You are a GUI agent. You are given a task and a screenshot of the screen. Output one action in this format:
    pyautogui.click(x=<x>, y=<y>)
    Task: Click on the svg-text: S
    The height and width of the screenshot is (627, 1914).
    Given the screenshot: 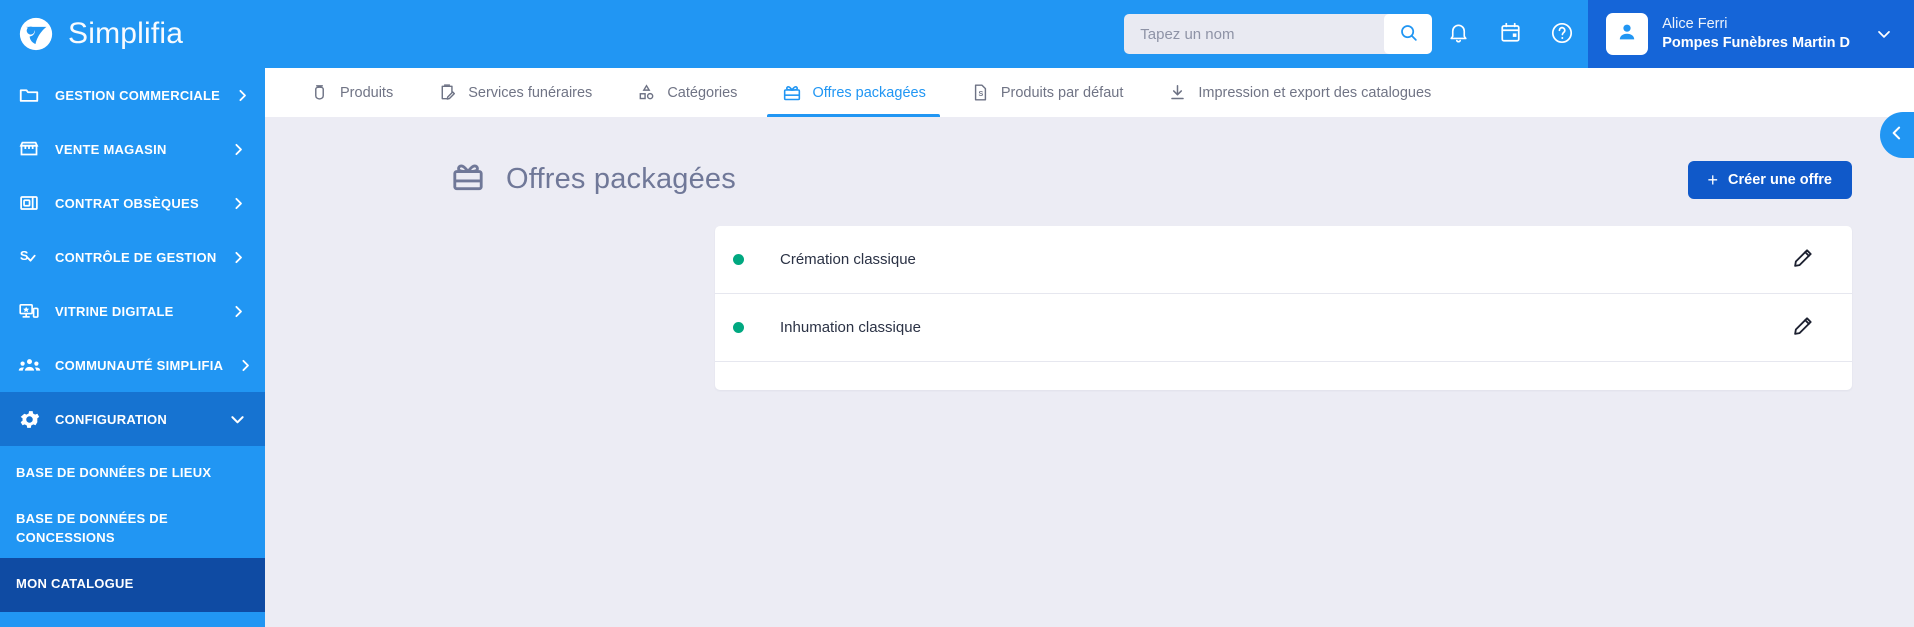 What is the action you would take?
    pyautogui.click(x=980, y=94)
    